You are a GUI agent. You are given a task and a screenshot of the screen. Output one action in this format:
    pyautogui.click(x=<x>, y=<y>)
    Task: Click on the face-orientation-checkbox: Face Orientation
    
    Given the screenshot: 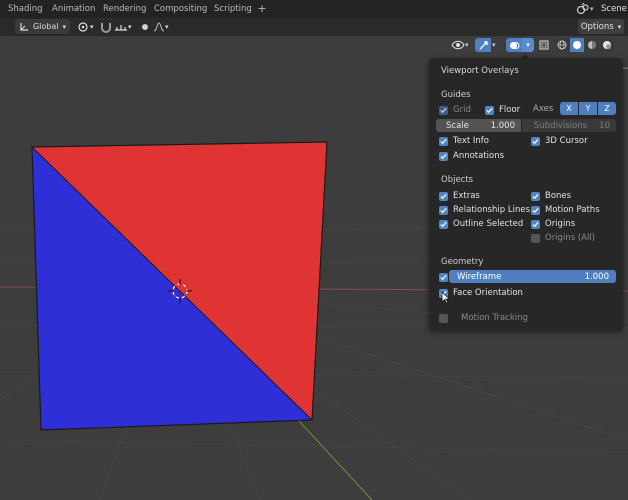 What is the action you would take?
    pyautogui.click(x=481, y=293)
    